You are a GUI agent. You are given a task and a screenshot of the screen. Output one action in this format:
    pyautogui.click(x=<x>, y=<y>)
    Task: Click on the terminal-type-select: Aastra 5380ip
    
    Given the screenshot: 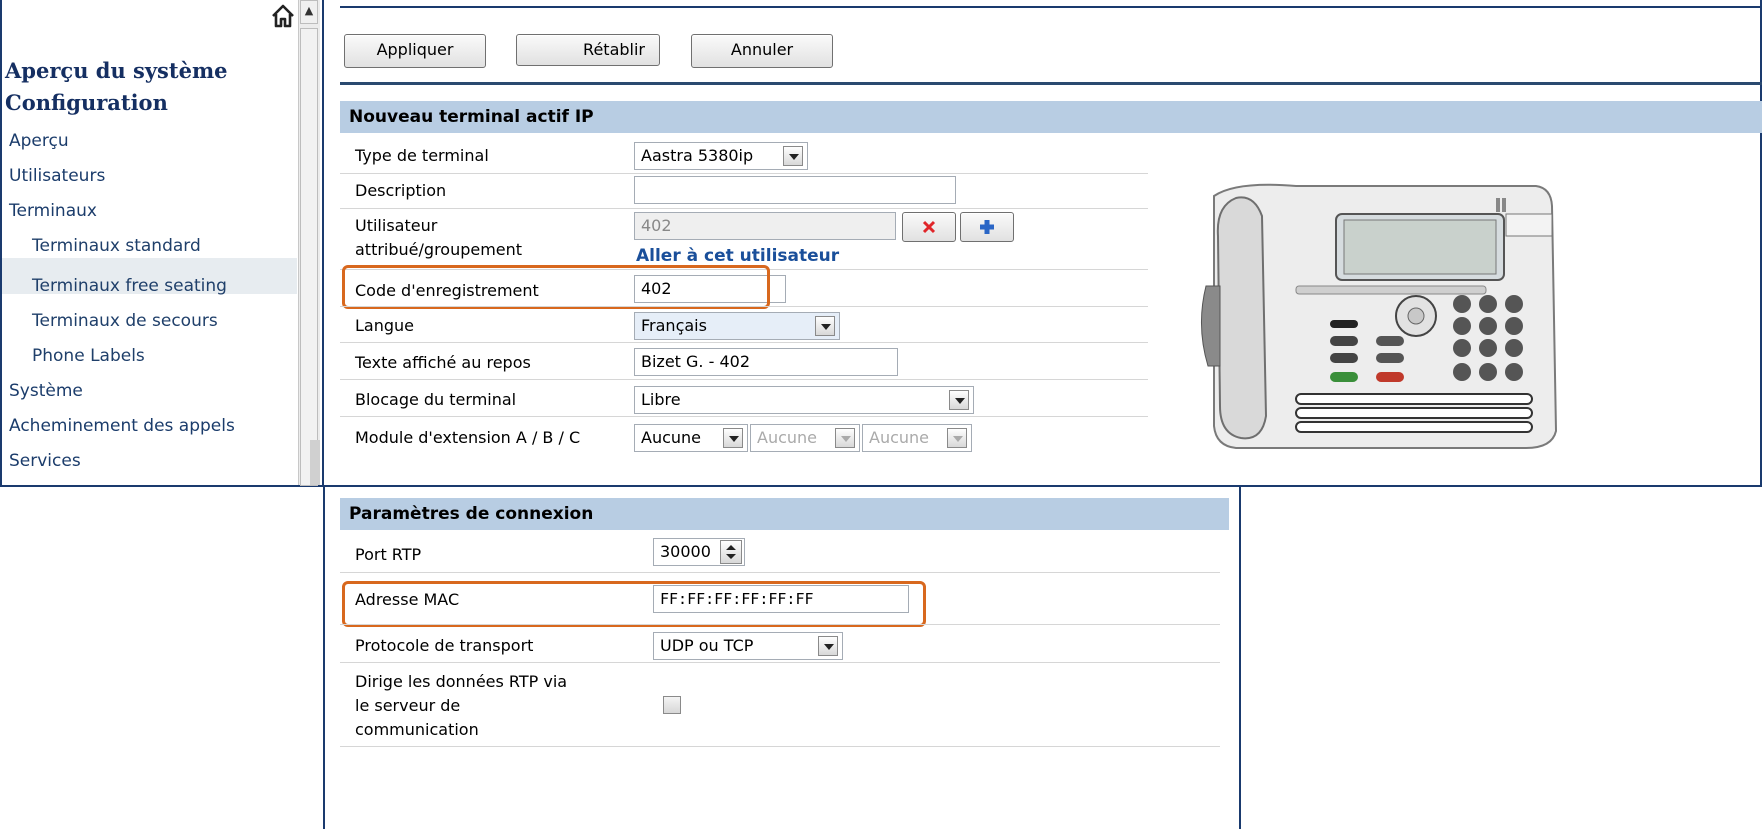 What is the action you would take?
    pyautogui.click(x=721, y=156)
    